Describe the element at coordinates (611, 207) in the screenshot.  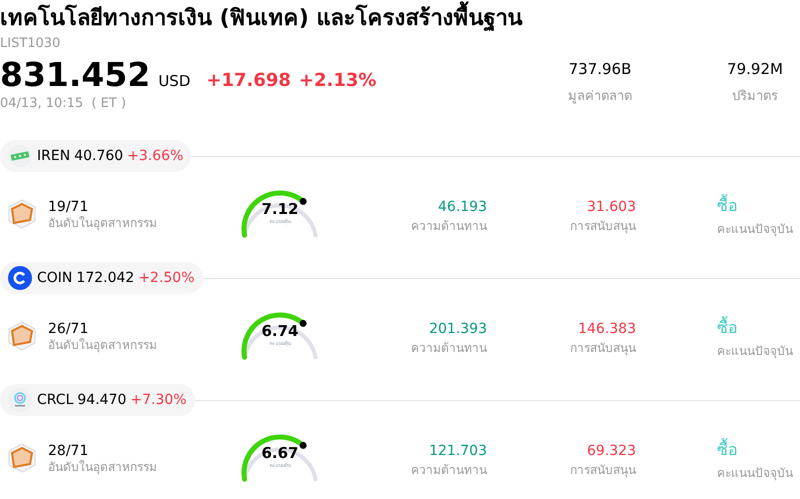
I see `support-value: 31.603` at that location.